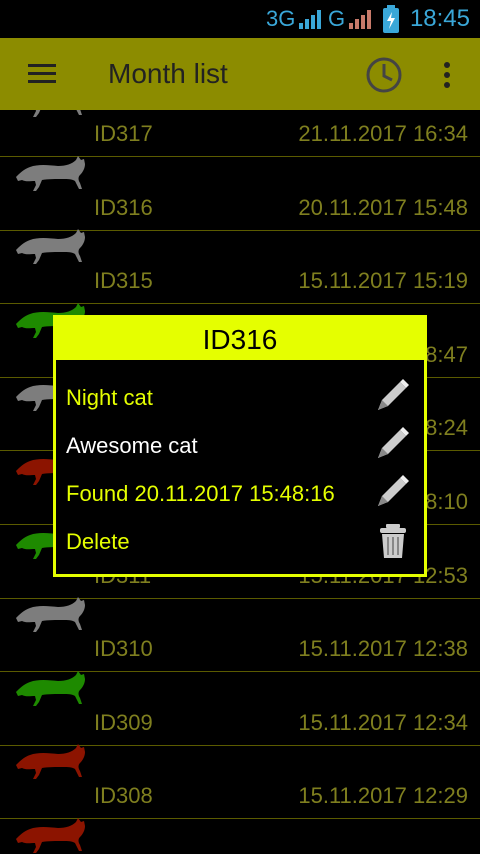 This screenshot has height=854, width=480. Describe the element at coordinates (447, 75) in the screenshot. I see `overflow-menu-icon` at that location.